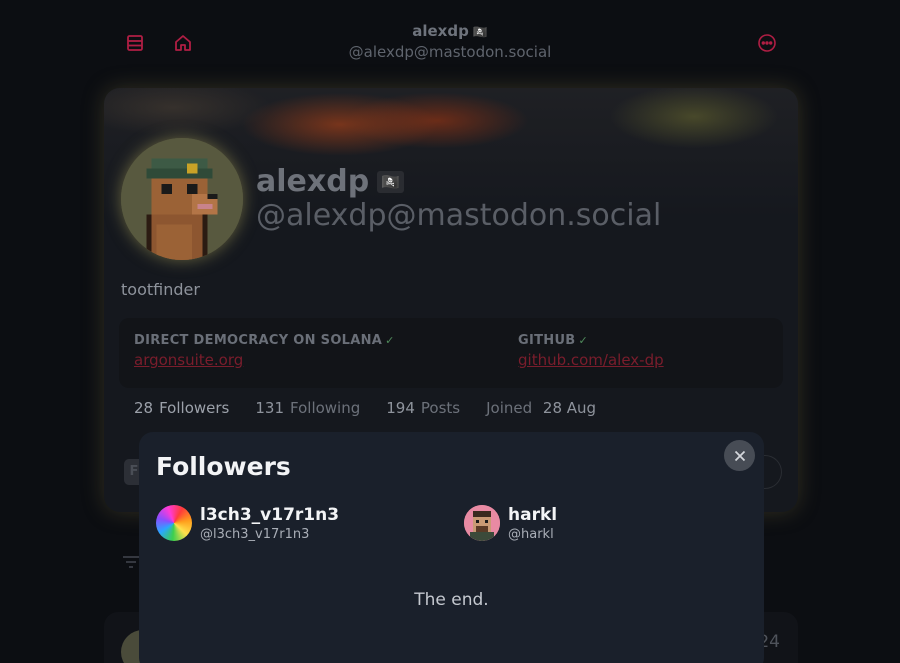  I want to click on profile-display-name-text: alexdp, so click(313, 181).